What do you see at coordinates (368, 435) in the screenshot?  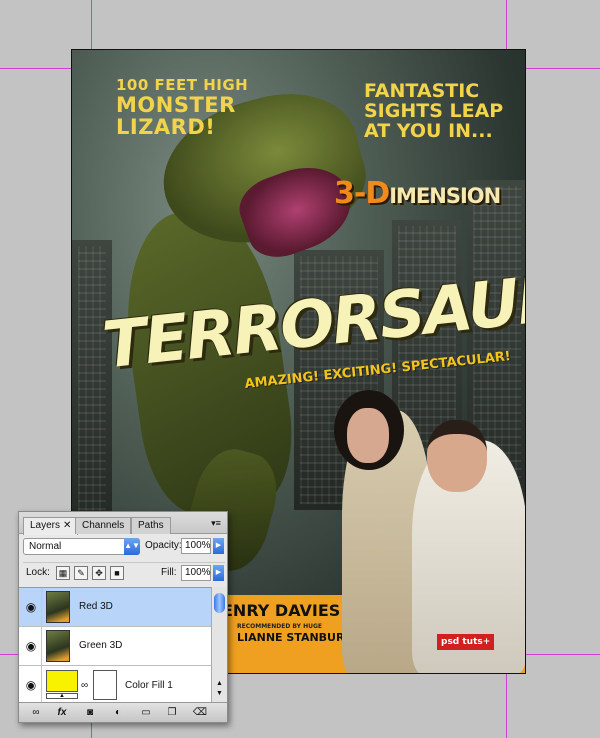 I see `woman-face` at bounding box center [368, 435].